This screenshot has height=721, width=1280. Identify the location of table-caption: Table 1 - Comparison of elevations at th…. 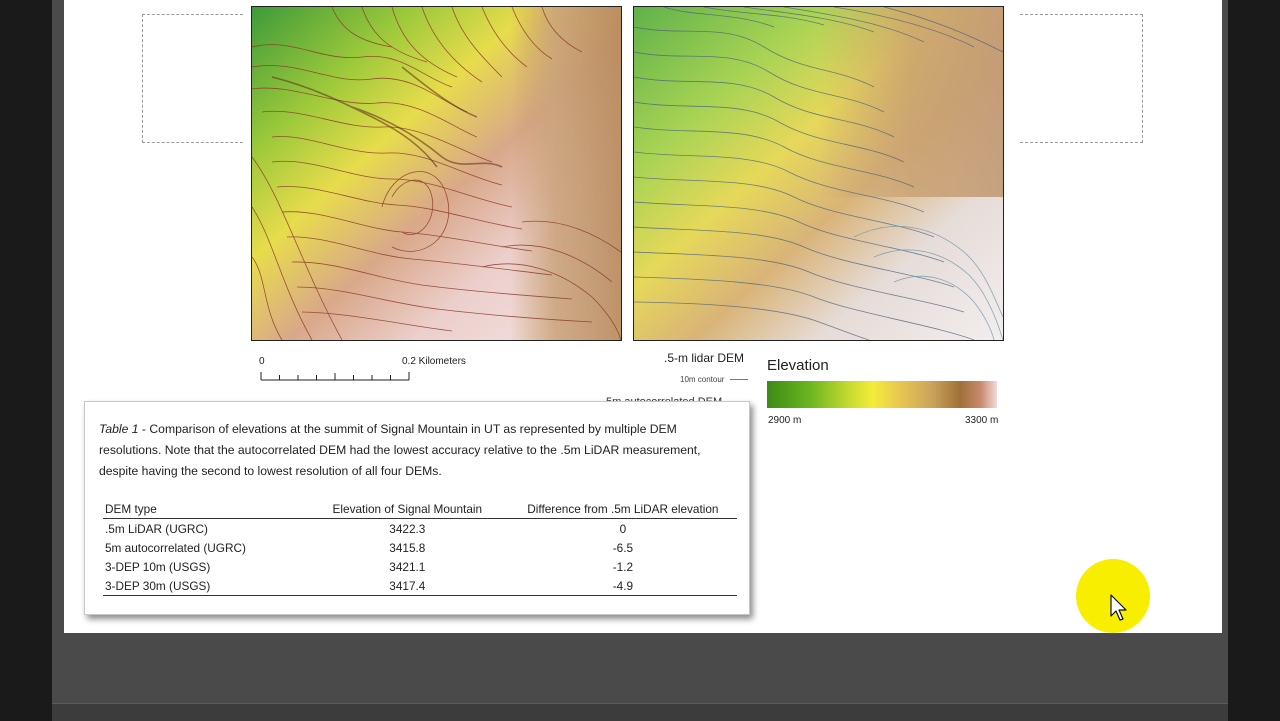
(417, 450).